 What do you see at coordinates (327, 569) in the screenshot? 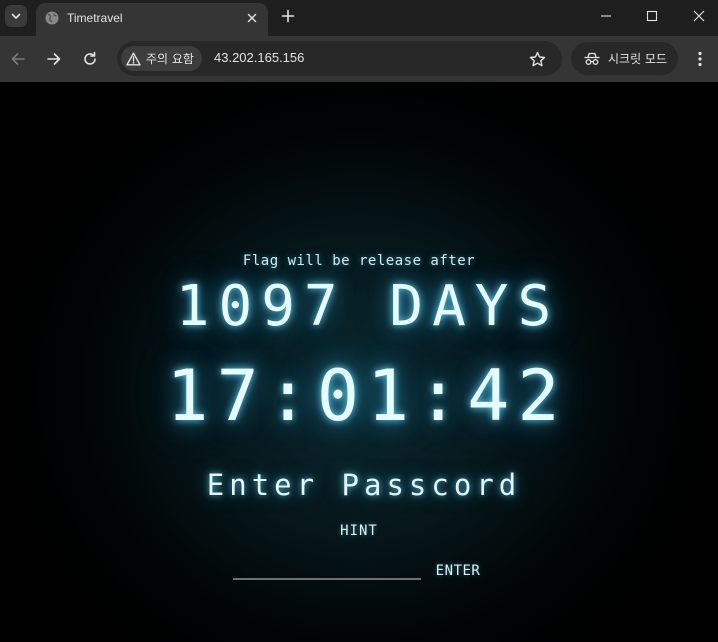
I see `passcode-input` at bounding box center [327, 569].